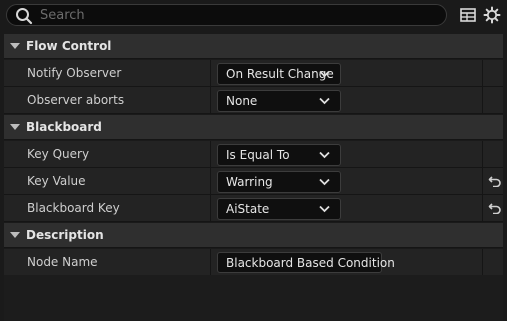 This screenshot has height=321, width=507. I want to click on property-notify-observer: Notify Observer On Result Change, so click(253, 73).